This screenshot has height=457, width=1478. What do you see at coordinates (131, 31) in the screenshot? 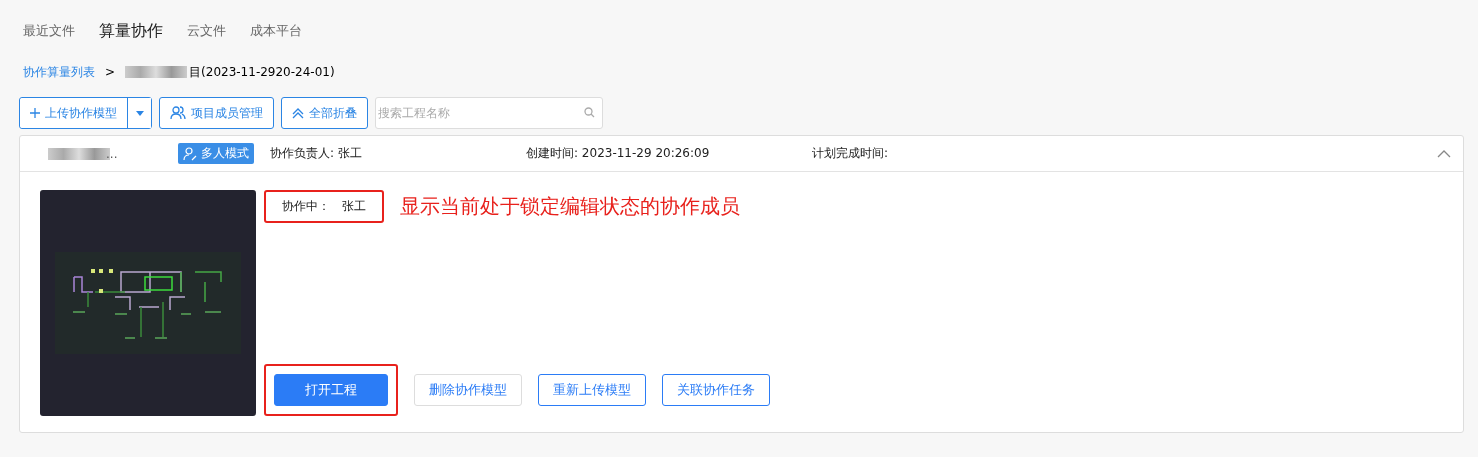
I see `nav-tab: 算量协作` at bounding box center [131, 31].